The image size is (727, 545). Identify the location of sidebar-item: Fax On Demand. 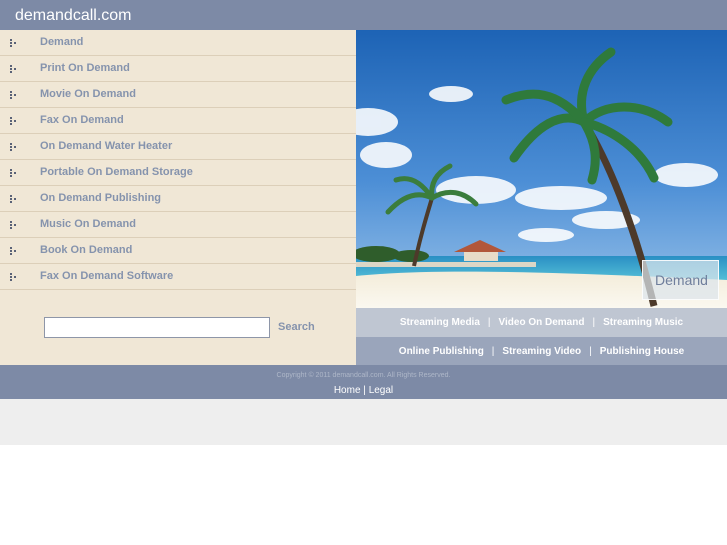
(178, 121).